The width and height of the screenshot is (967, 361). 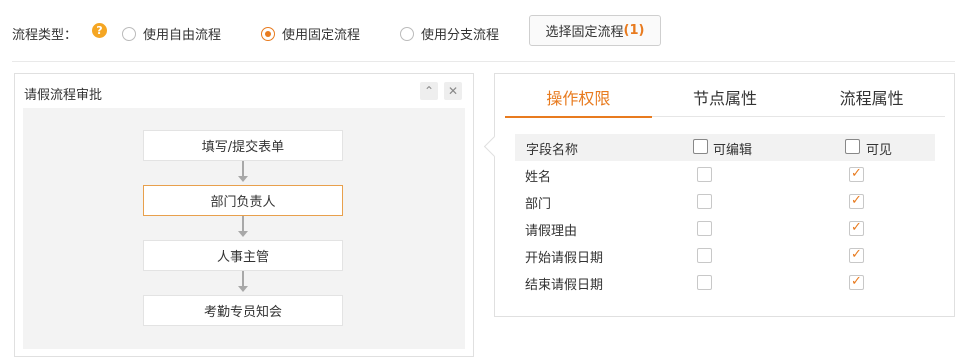 I want to click on flow-panel-title: 请假流程审批, so click(x=63, y=95).